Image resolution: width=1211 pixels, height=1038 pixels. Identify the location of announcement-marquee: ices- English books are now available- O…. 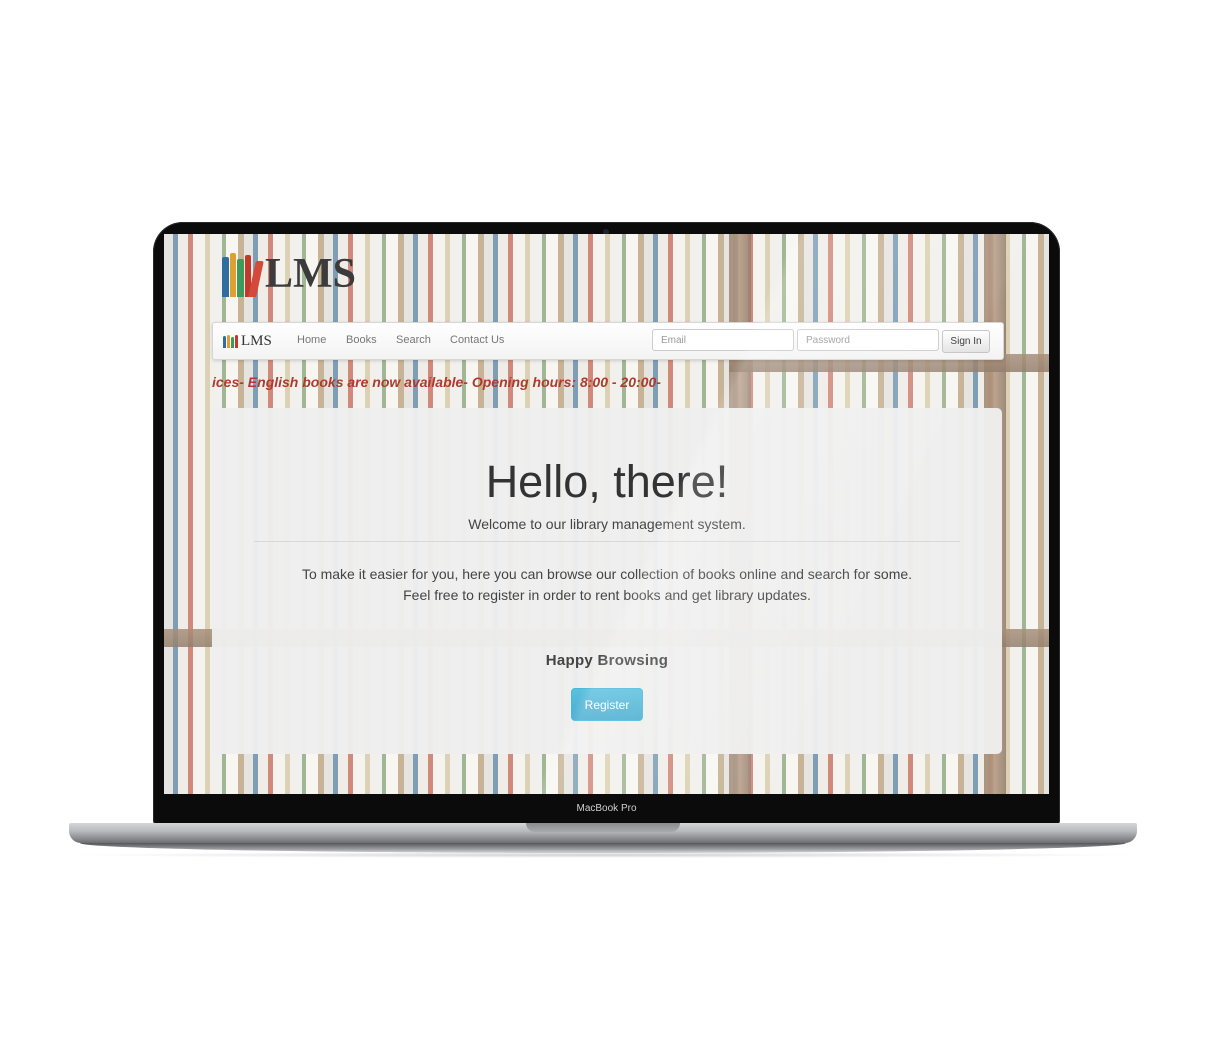
(436, 382).